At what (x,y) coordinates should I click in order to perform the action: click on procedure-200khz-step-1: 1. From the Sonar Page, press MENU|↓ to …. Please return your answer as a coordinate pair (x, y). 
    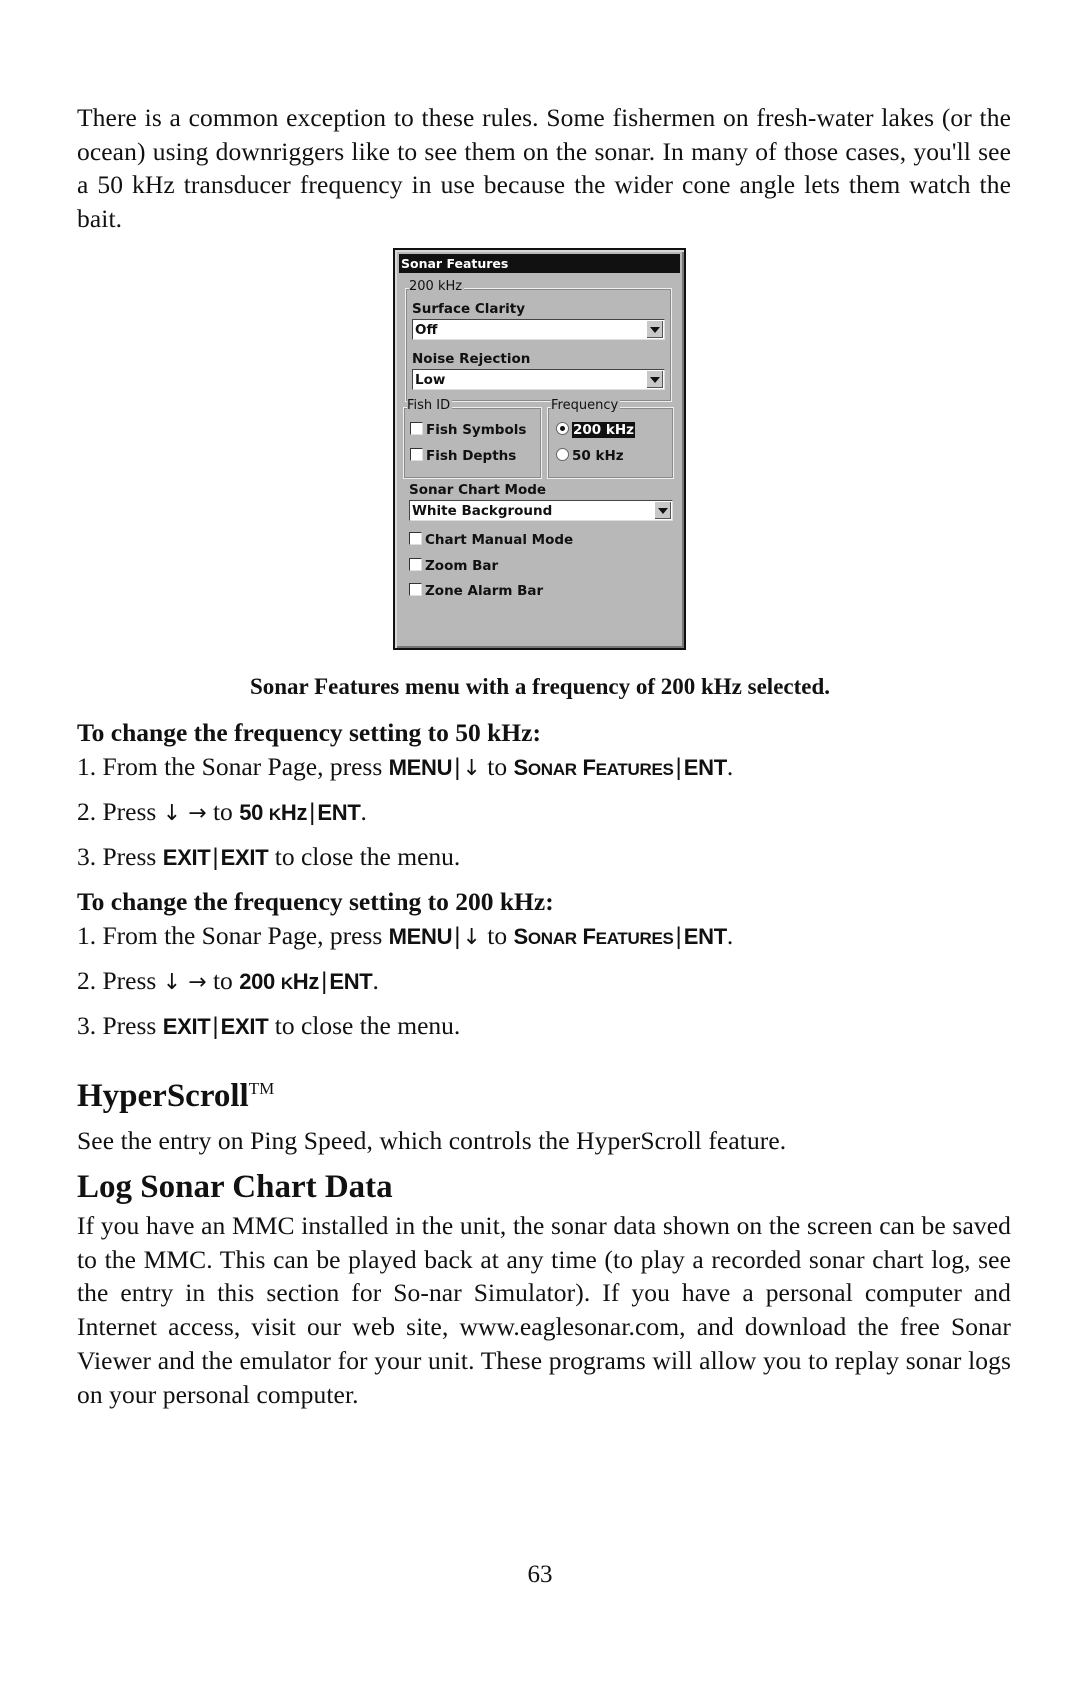
    Looking at the image, I should click on (405, 937).